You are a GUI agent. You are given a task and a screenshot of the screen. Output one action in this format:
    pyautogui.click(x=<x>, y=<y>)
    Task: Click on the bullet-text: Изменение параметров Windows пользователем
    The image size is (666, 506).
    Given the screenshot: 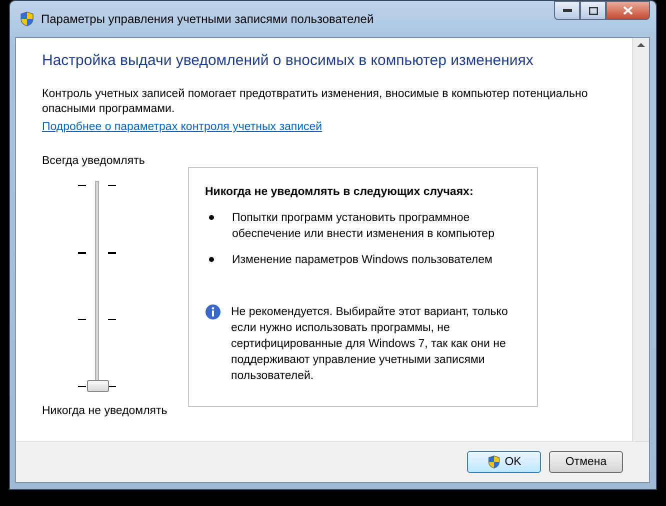 What is the action you would take?
    pyautogui.click(x=362, y=260)
    